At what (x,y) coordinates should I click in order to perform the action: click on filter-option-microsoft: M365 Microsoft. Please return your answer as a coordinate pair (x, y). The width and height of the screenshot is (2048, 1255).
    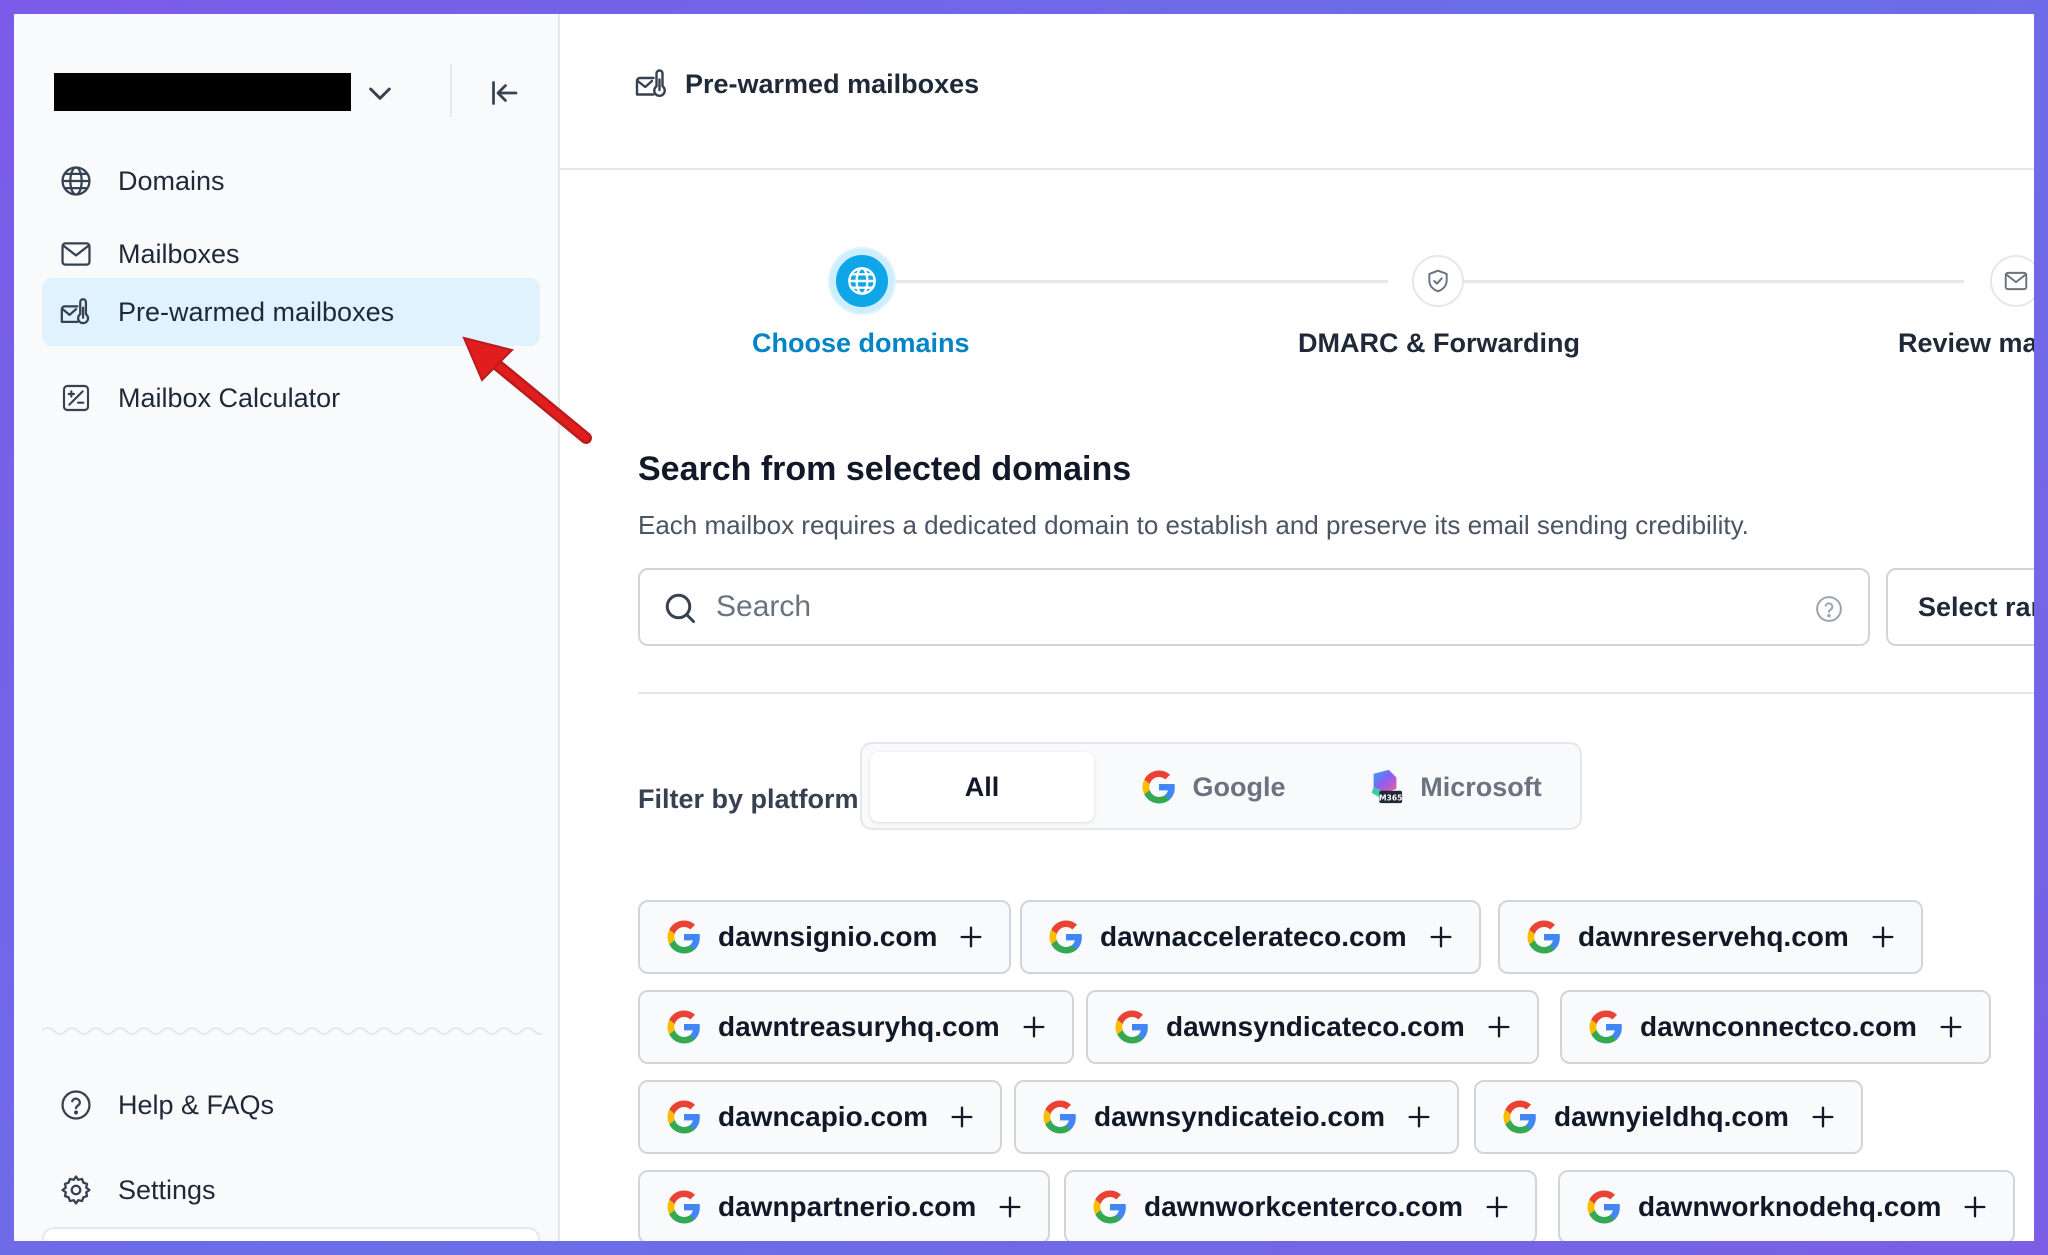
    Looking at the image, I should click on (1454, 787).